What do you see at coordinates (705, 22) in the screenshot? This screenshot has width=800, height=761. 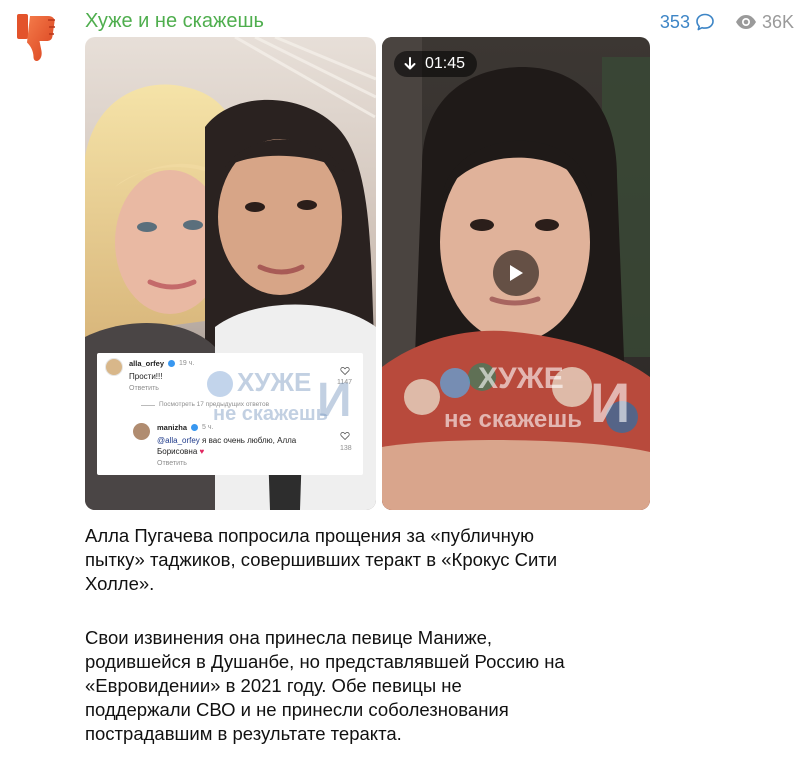 I see `comment-bubble-icon` at bounding box center [705, 22].